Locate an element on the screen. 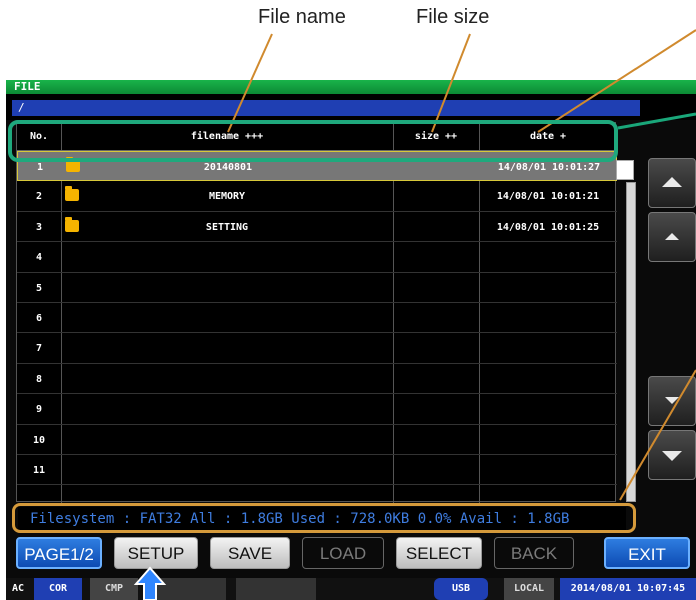 The width and height of the screenshot is (696, 600). table-row: 10 is located at coordinates (317, 440).